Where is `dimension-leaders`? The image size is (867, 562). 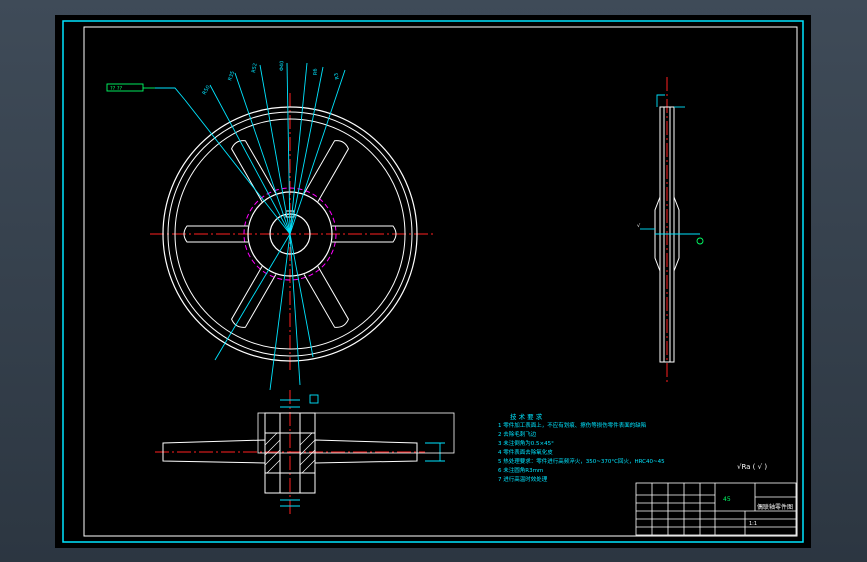
dimension-leaders is located at coordinates (250, 226).